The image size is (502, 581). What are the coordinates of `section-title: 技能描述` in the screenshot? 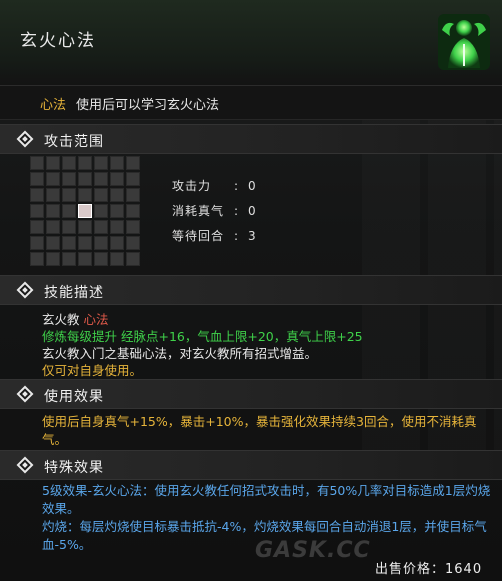 It's located at (74, 293).